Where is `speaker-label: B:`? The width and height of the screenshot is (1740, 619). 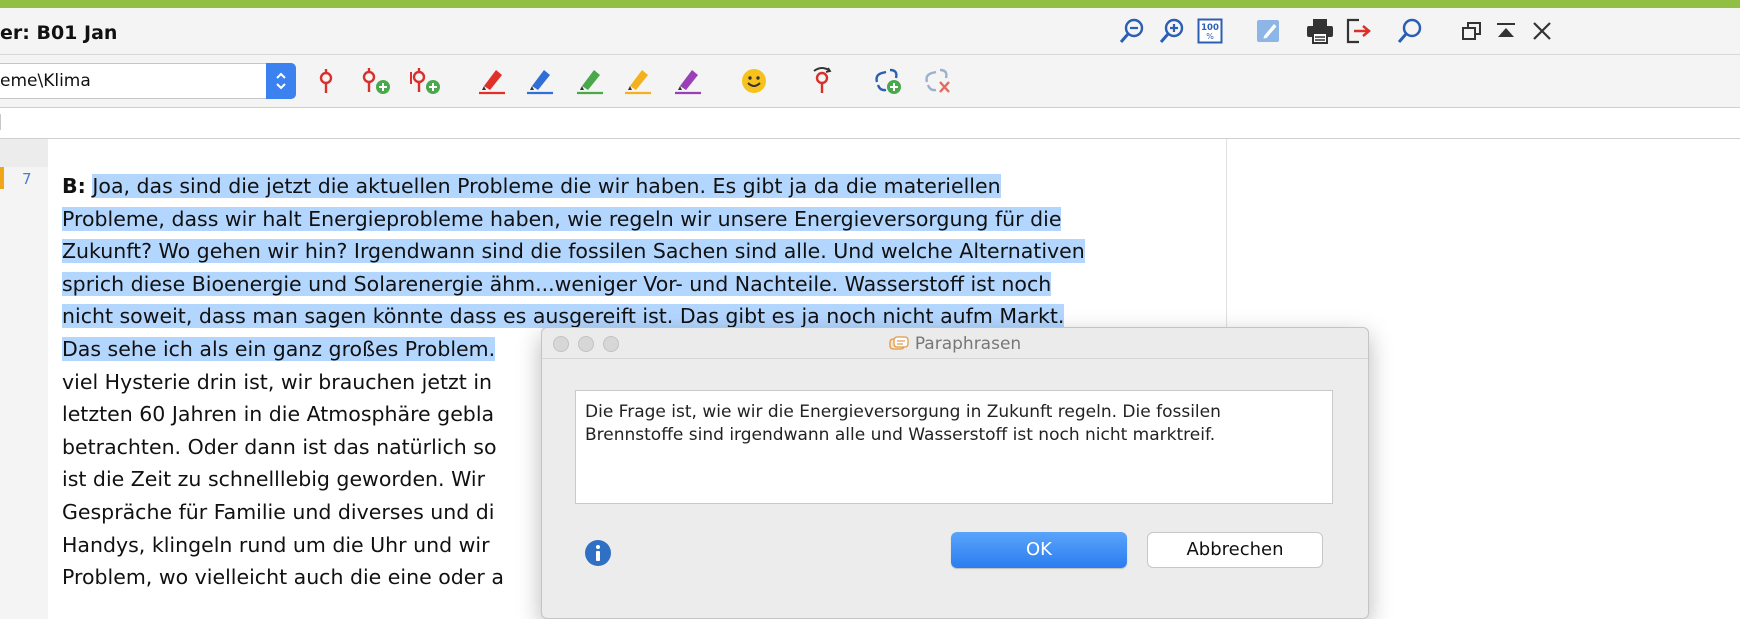 speaker-label: B: is located at coordinates (74, 186).